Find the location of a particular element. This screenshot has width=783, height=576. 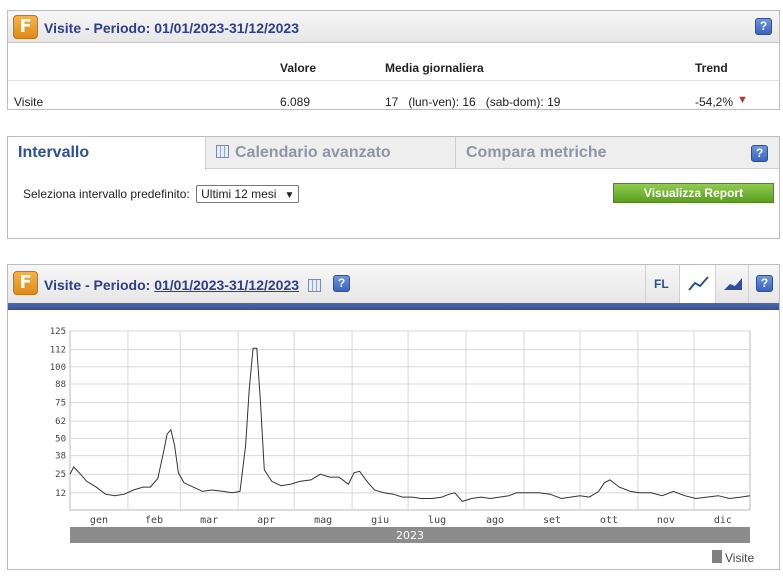

x-tick-label: ago is located at coordinates (495, 520).